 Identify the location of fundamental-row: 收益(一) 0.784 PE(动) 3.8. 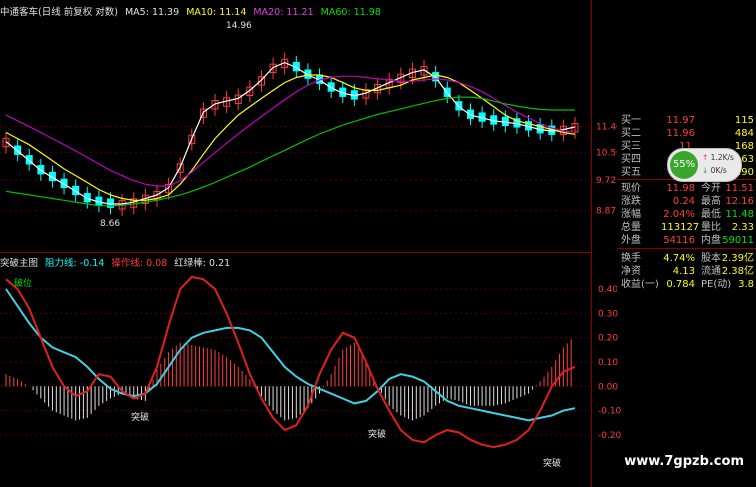
(686, 284).